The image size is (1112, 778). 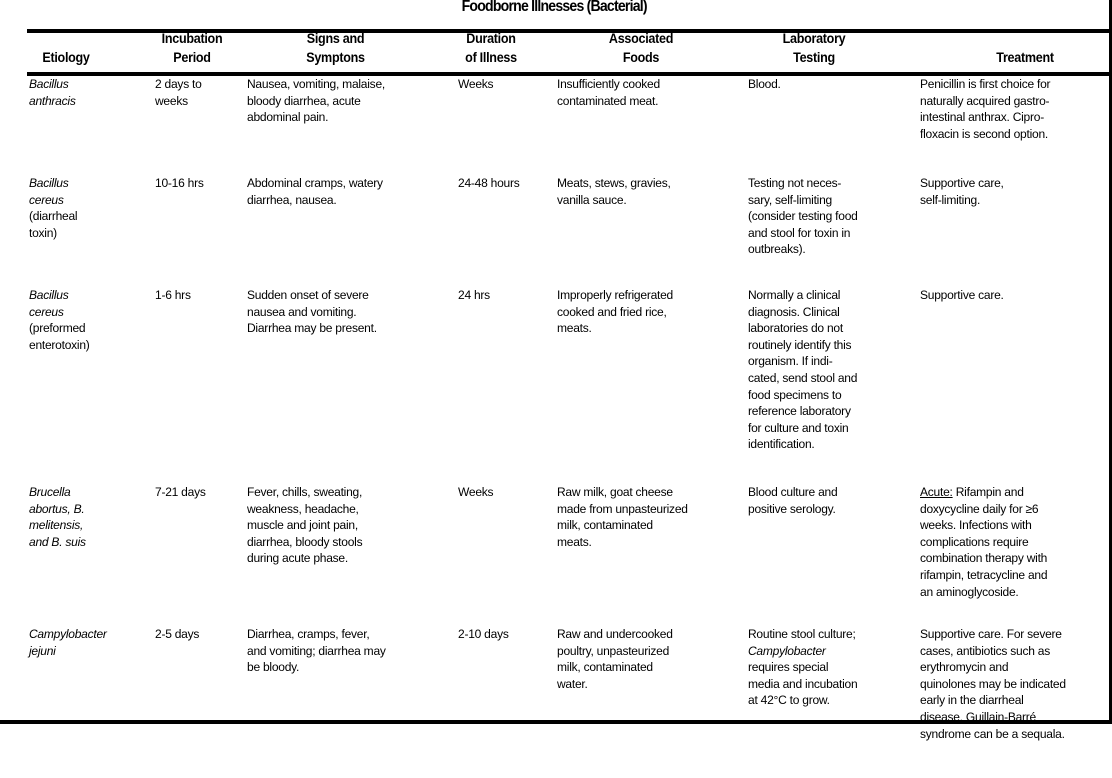 I want to click on column-header-foods-line1: Associated, so click(x=641, y=38).